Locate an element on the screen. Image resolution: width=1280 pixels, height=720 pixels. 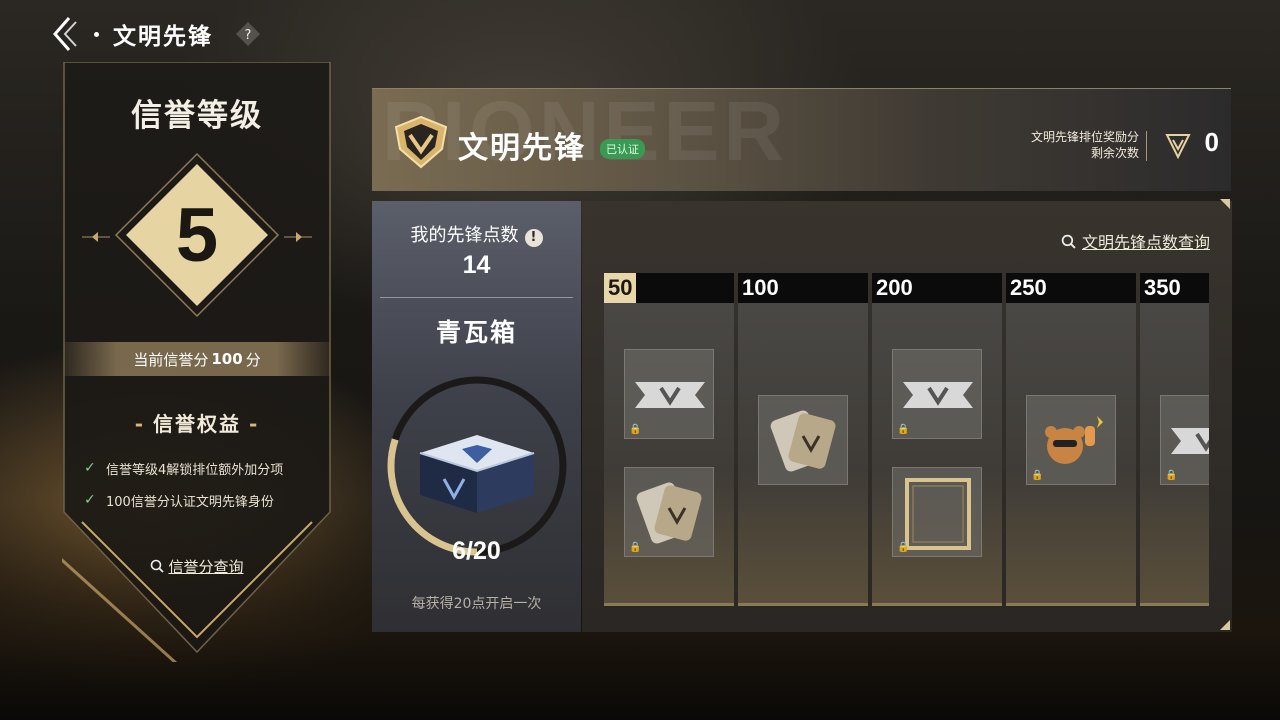
reward-separator is located at coordinates (1146, 146).